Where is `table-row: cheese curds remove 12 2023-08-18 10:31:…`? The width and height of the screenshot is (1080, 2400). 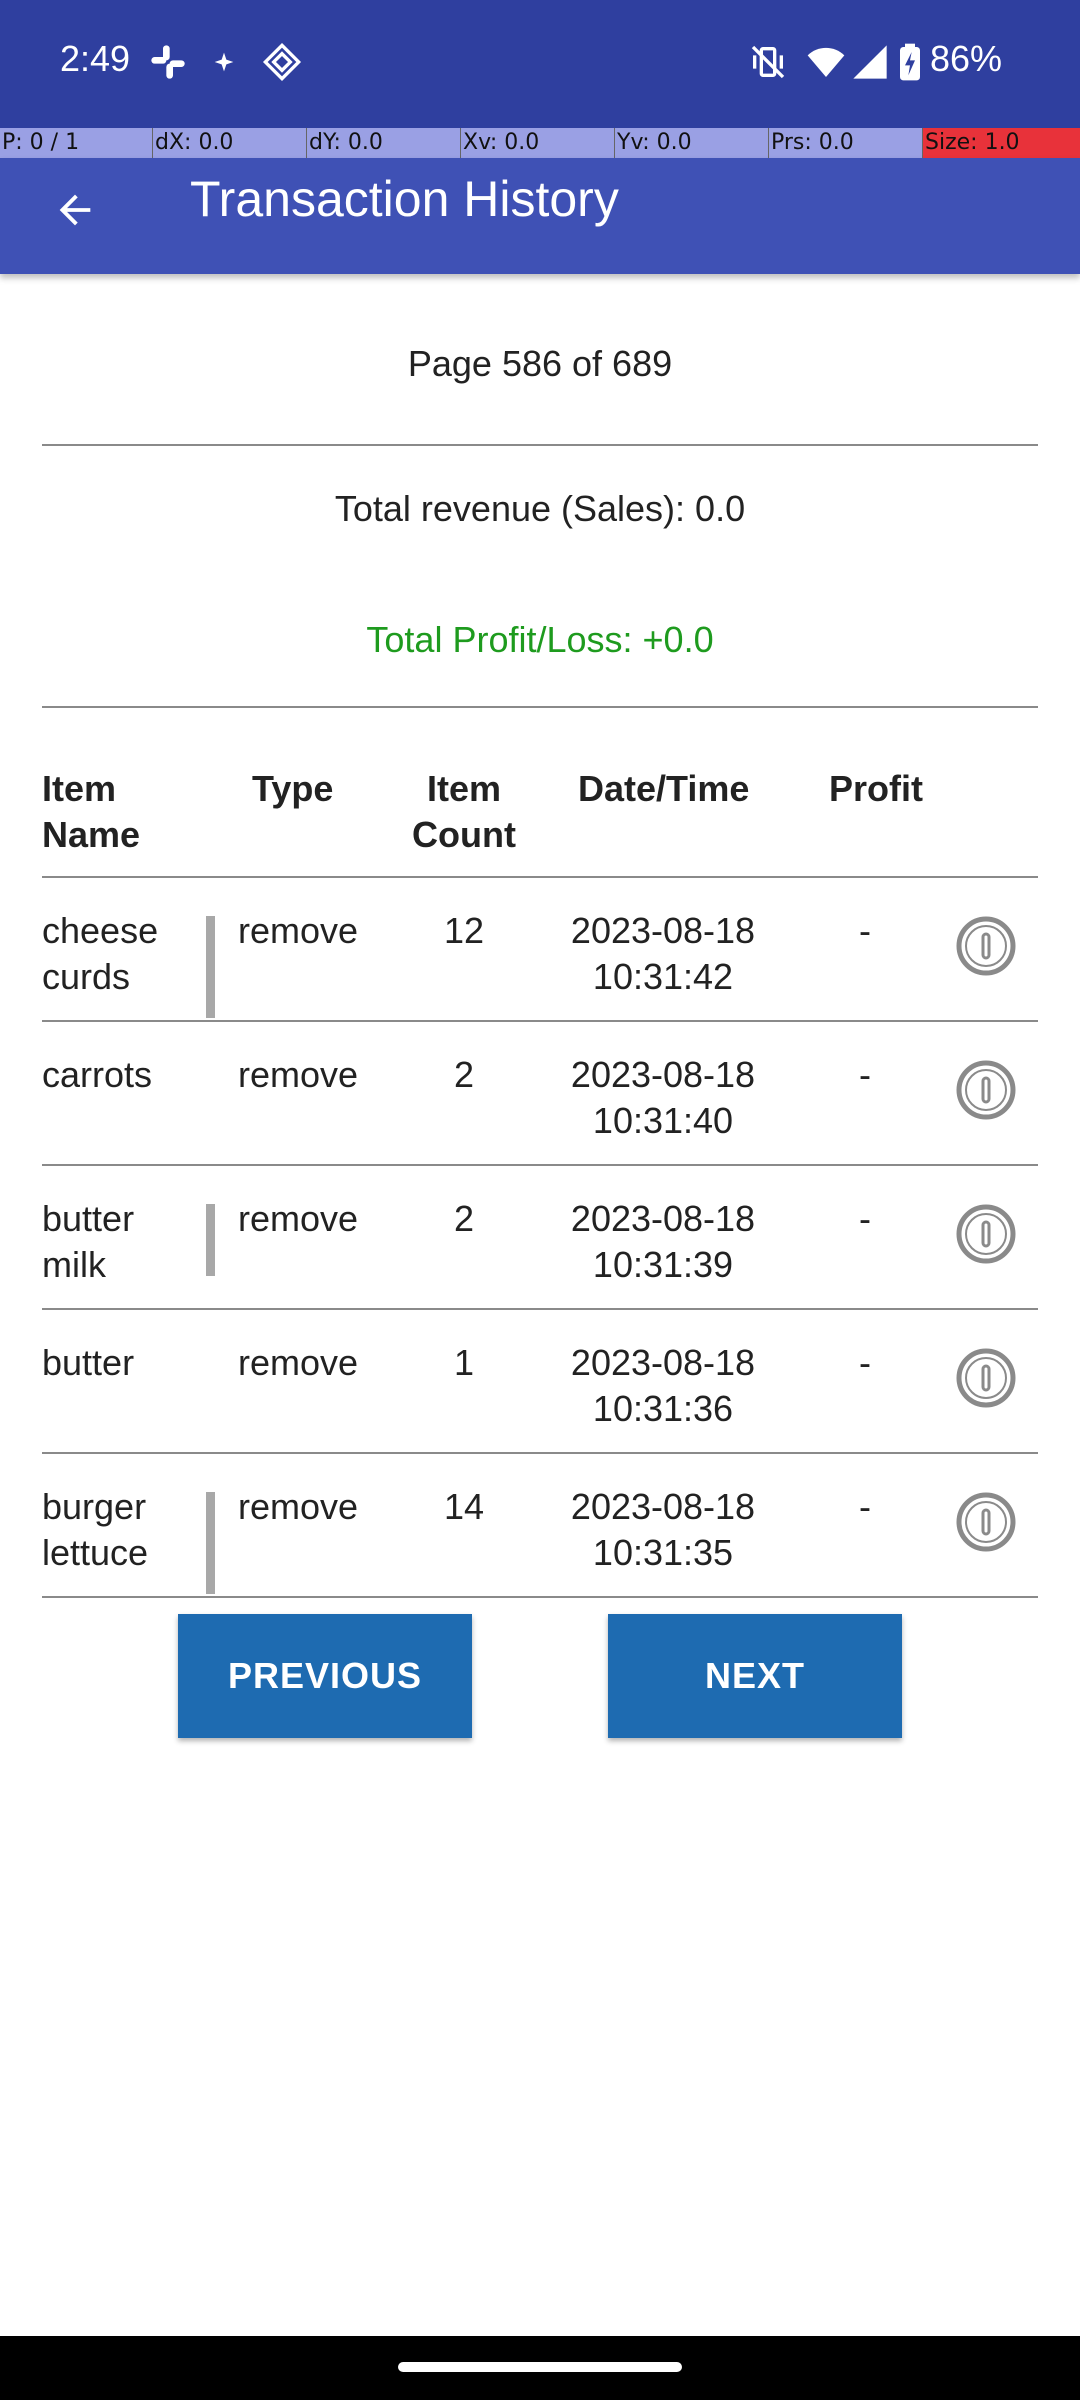 table-row: cheese curds remove 12 2023-08-18 10:31:… is located at coordinates (540, 950).